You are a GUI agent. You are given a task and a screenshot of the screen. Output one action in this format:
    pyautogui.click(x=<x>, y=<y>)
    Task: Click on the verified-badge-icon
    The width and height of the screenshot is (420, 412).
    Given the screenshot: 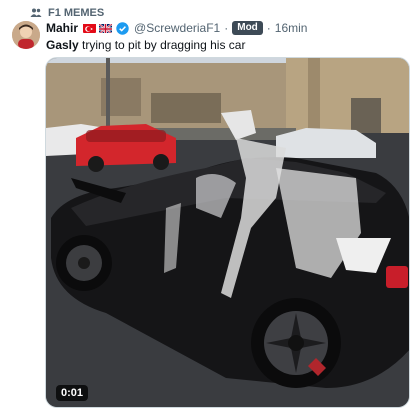 What is the action you would take?
    pyautogui.click(x=122, y=28)
    